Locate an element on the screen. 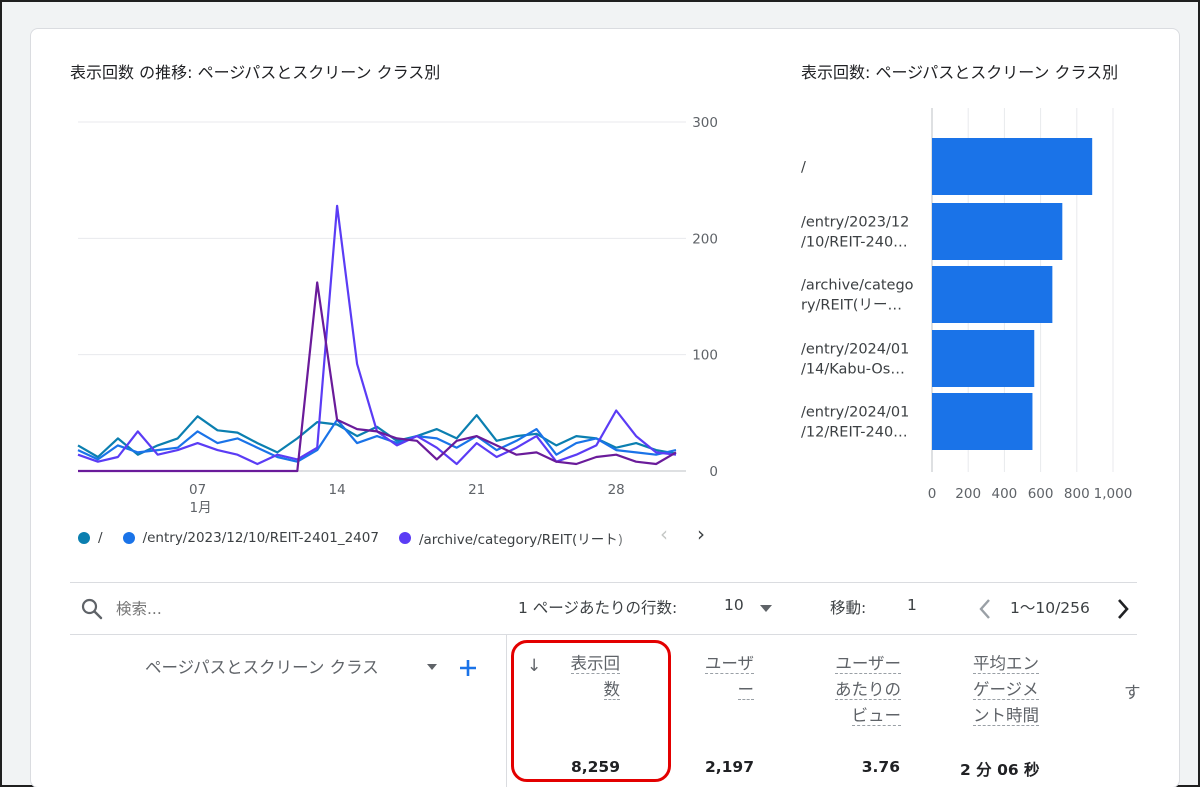  y-tick-label: 0 is located at coordinates (713, 472).